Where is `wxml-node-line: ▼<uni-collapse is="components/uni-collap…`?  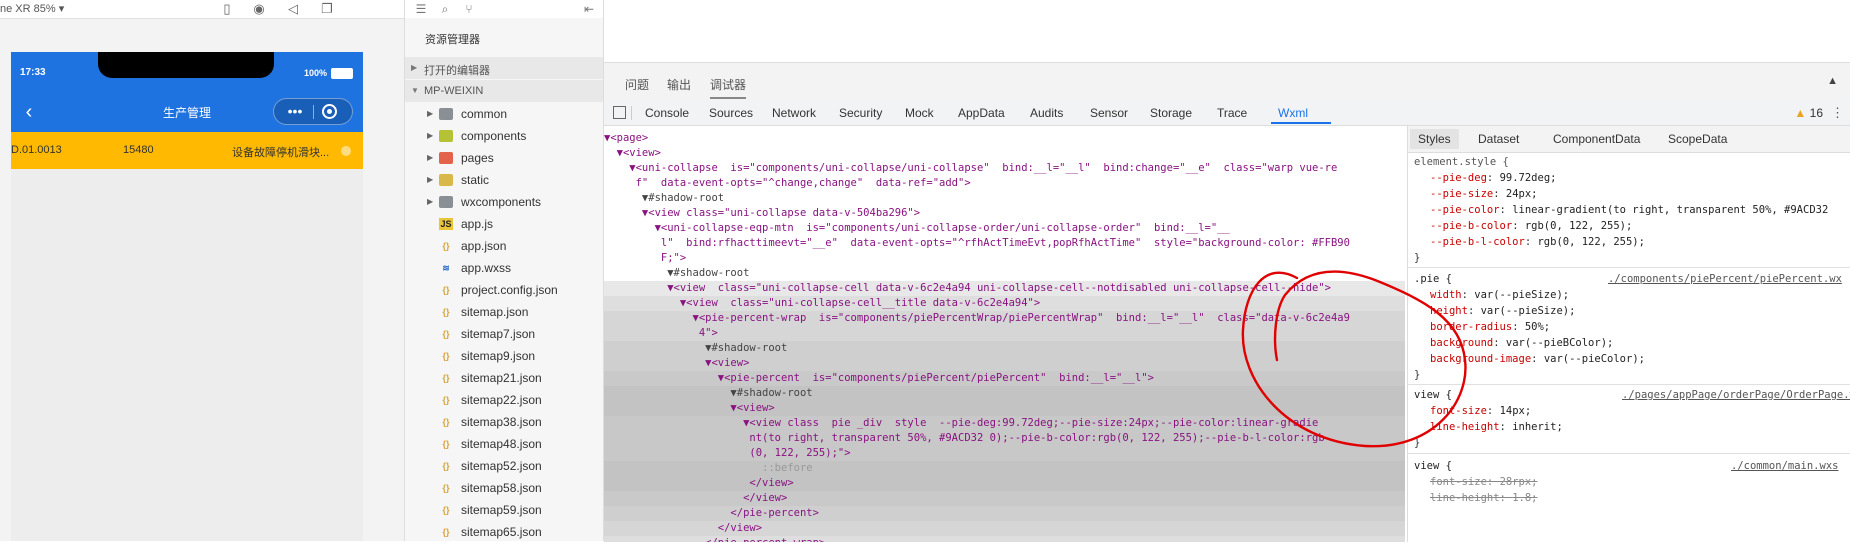 wxml-node-line: ▼<uni-collapse is="components/uni-collap… is located at coordinates (1004, 168).